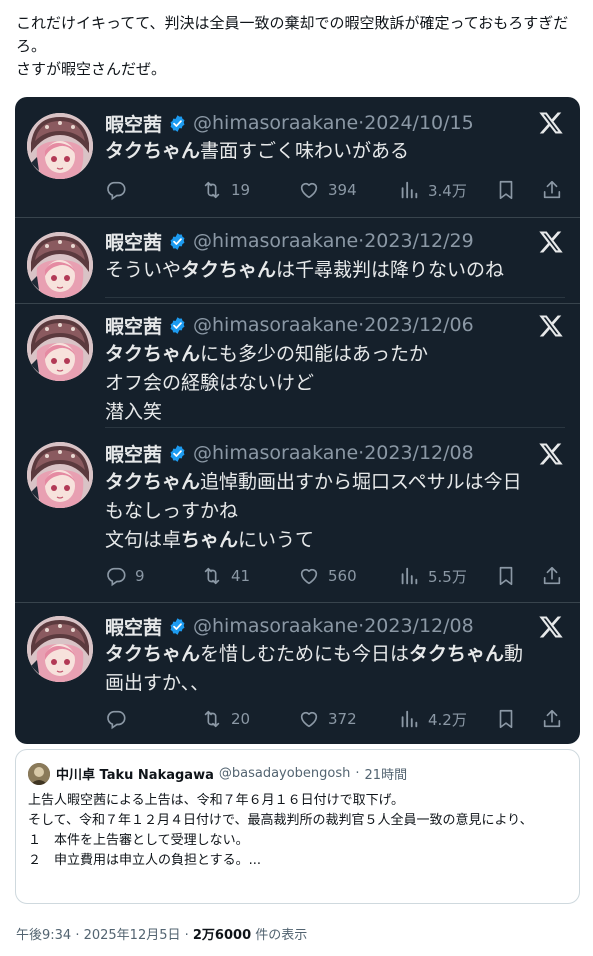 The width and height of the screenshot is (593, 956). Describe the element at coordinates (276, 540) in the screenshot. I see `tweet-text-part: にいうて` at that location.